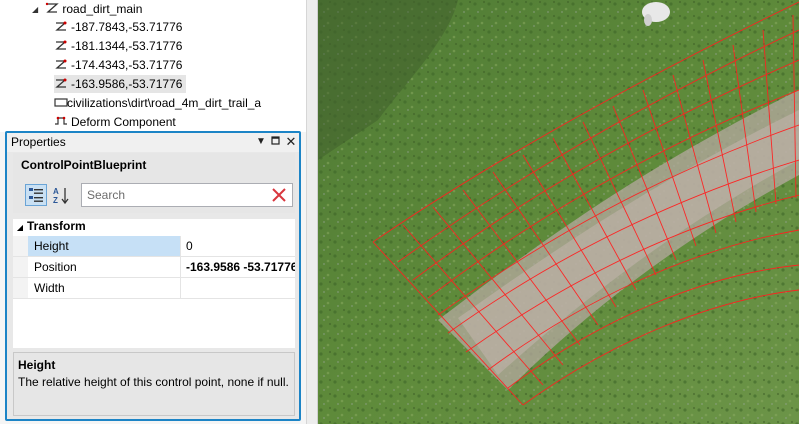  I want to click on search-box, so click(187, 195).